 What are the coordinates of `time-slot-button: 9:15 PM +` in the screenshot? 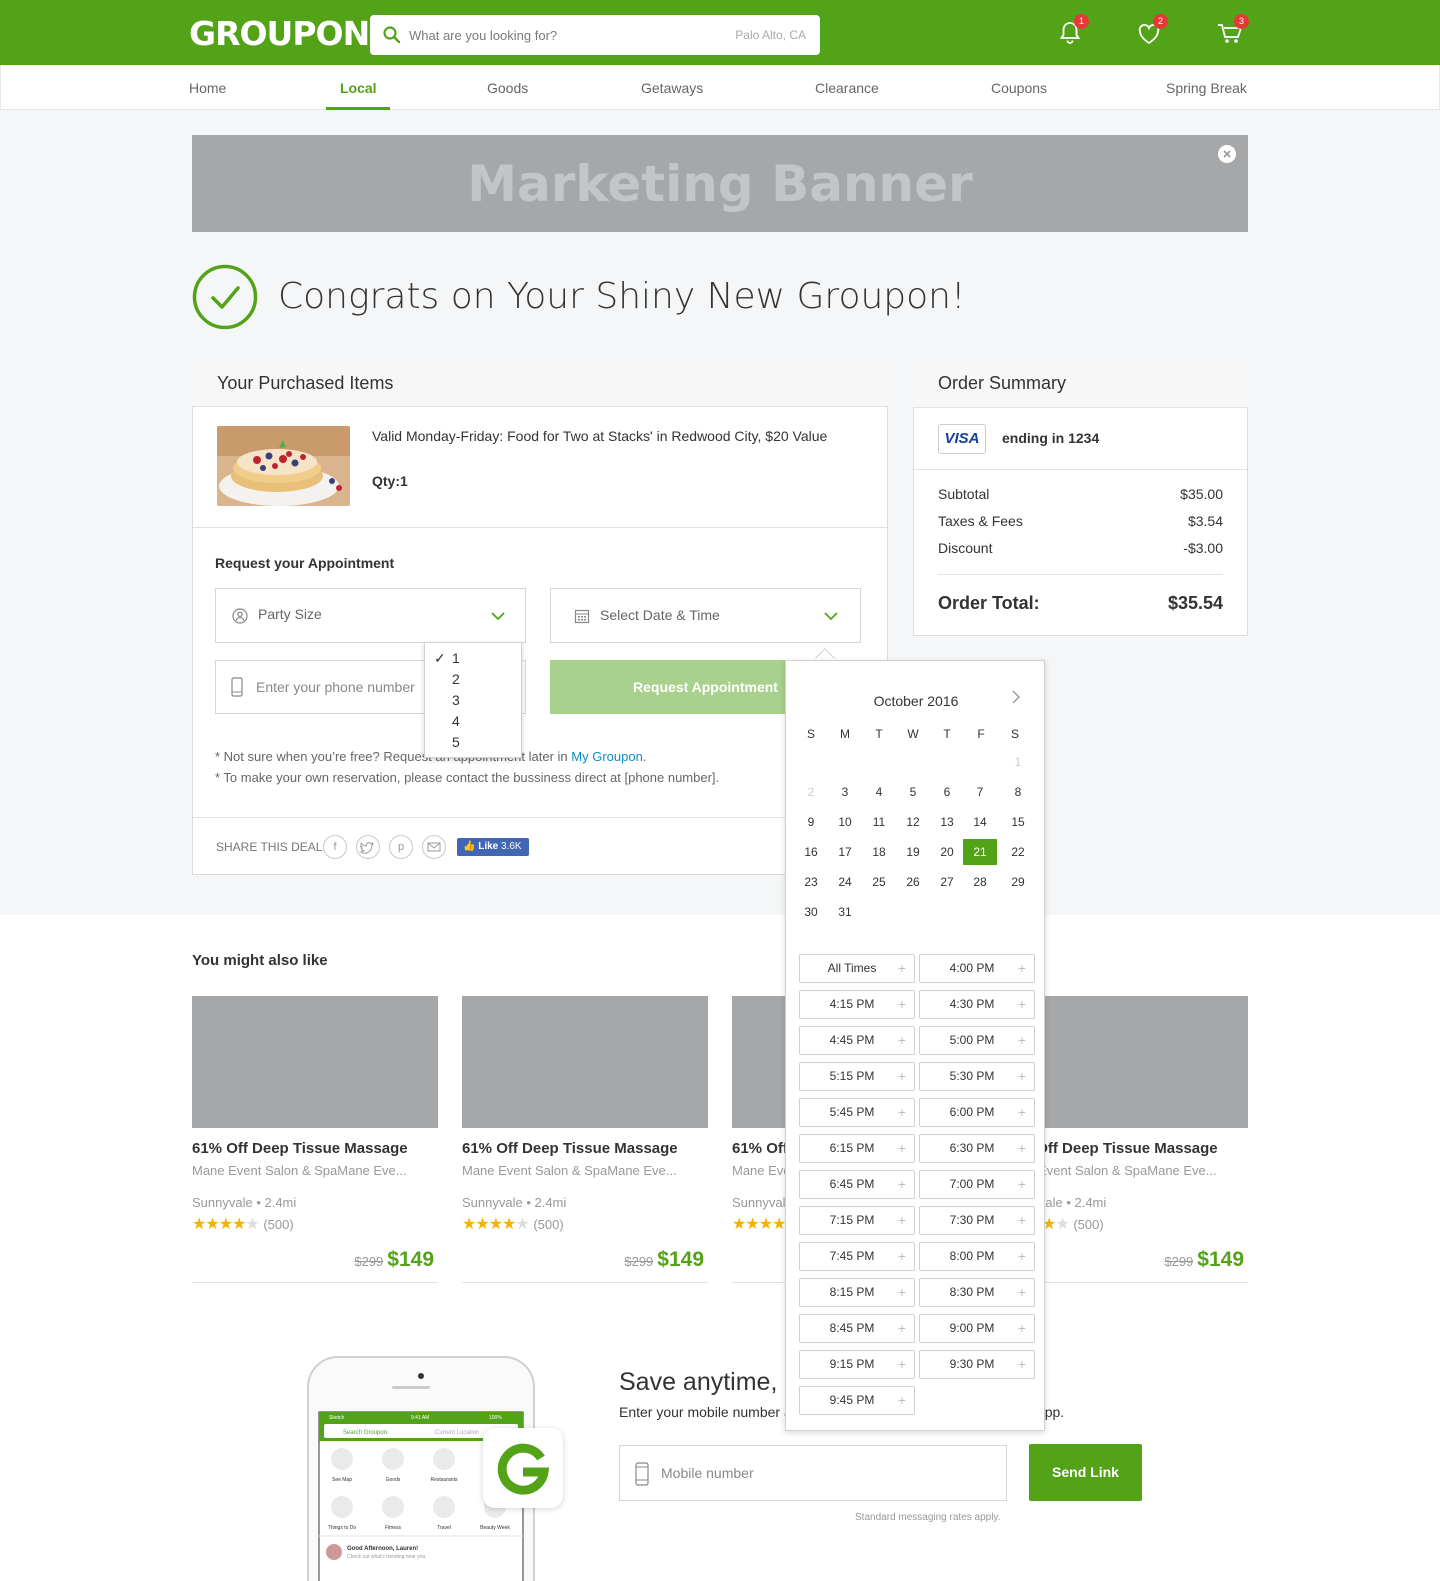 It's located at (857, 1364).